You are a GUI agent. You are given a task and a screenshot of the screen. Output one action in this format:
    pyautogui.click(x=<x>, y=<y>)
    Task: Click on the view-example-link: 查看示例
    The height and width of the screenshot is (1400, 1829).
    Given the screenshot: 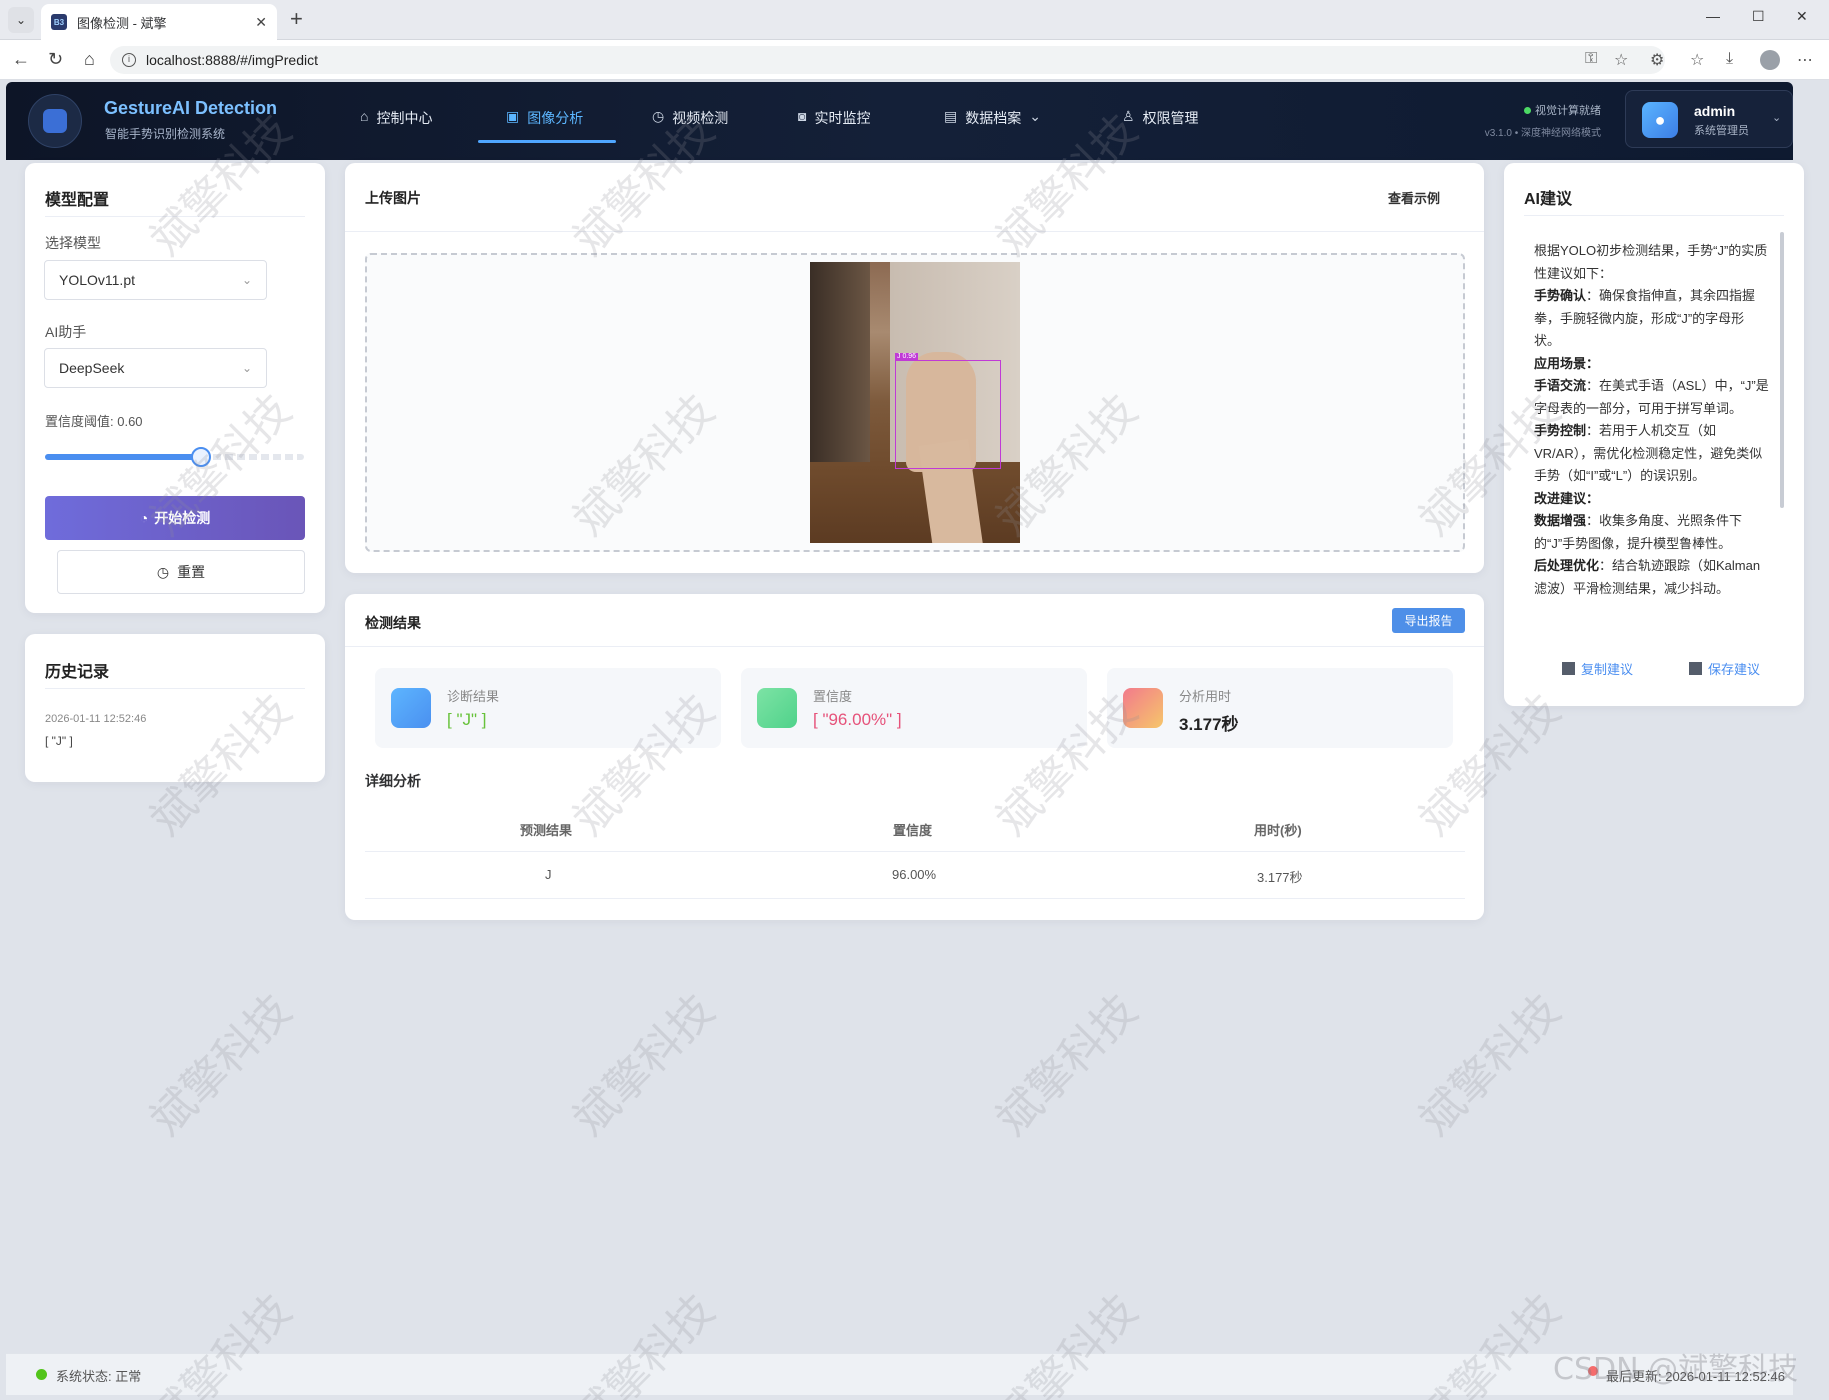 What is the action you would take?
    pyautogui.click(x=1414, y=197)
    